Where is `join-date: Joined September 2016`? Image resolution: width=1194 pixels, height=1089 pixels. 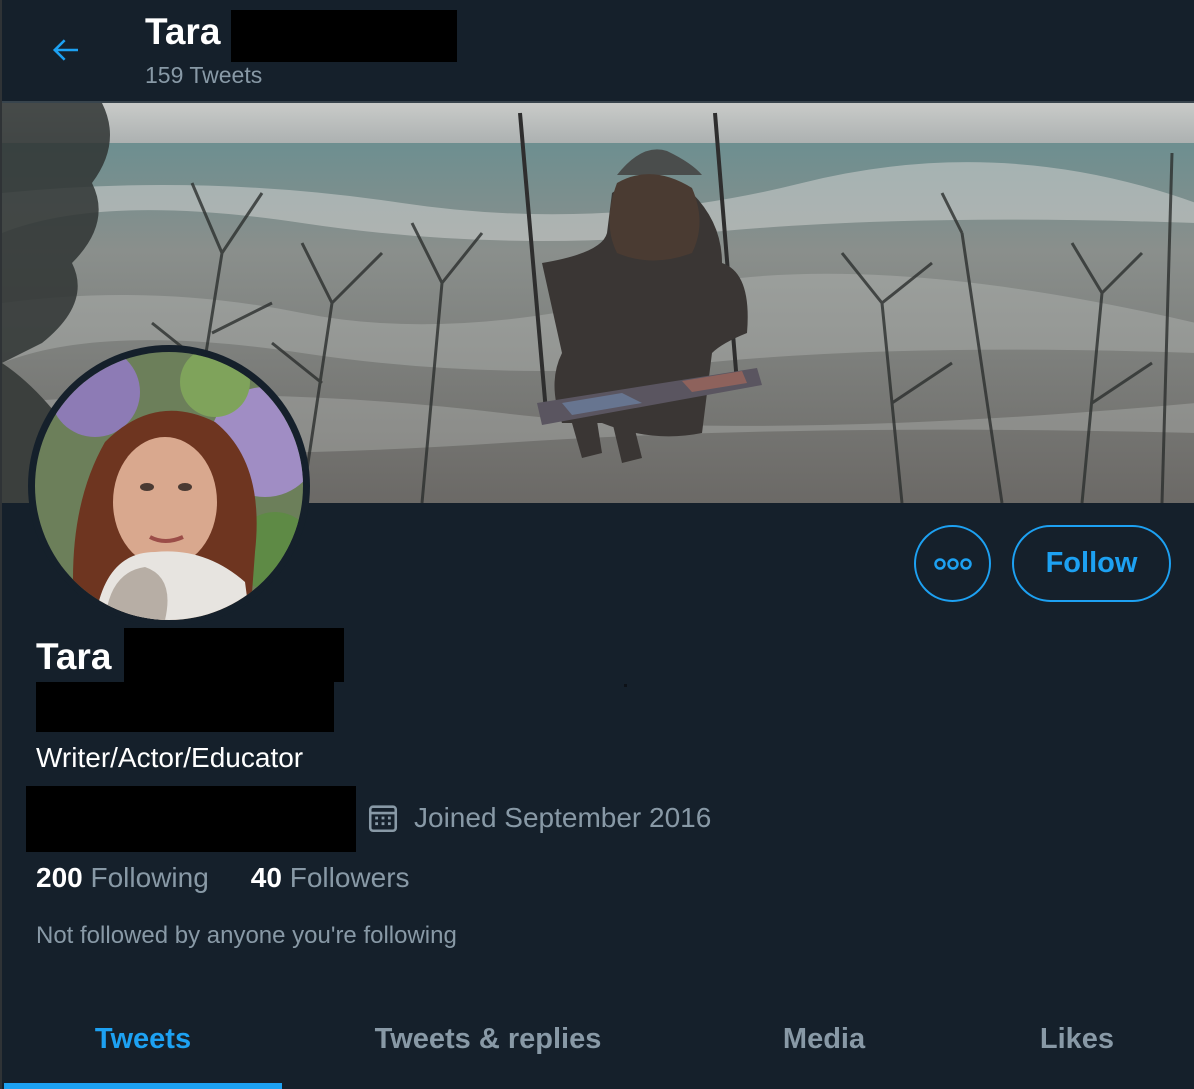
join-date: Joined September 2016 is located at coordinates (538, 818).